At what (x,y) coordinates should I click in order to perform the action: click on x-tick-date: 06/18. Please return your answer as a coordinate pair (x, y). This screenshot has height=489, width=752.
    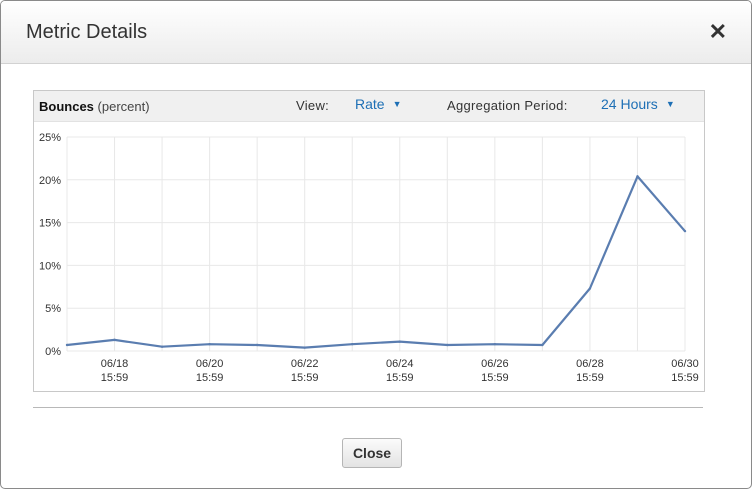
    Looking at the image, I should click on (115, 364).